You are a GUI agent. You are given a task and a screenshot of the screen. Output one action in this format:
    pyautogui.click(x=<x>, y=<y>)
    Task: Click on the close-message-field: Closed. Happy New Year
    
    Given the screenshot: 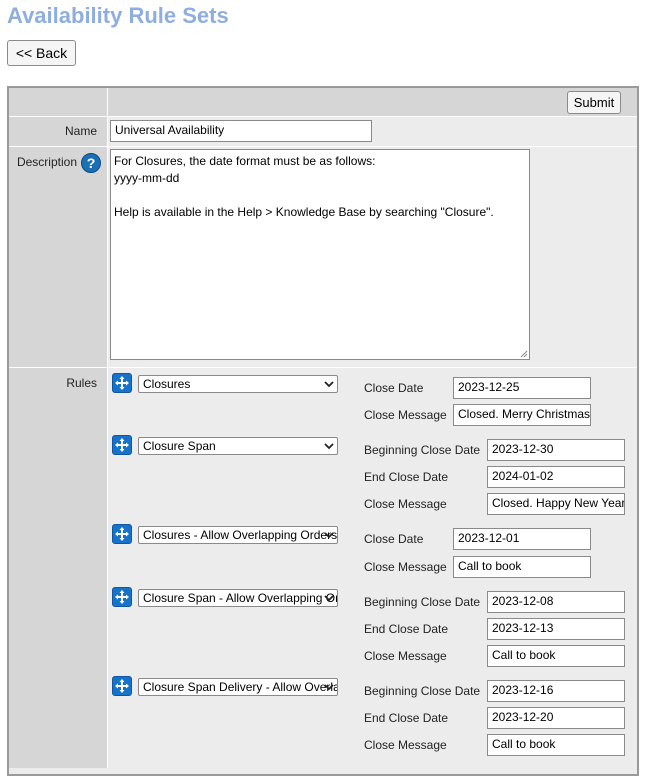 What is the action you would take?
    pyautogui.click(x=556, y=504)
    